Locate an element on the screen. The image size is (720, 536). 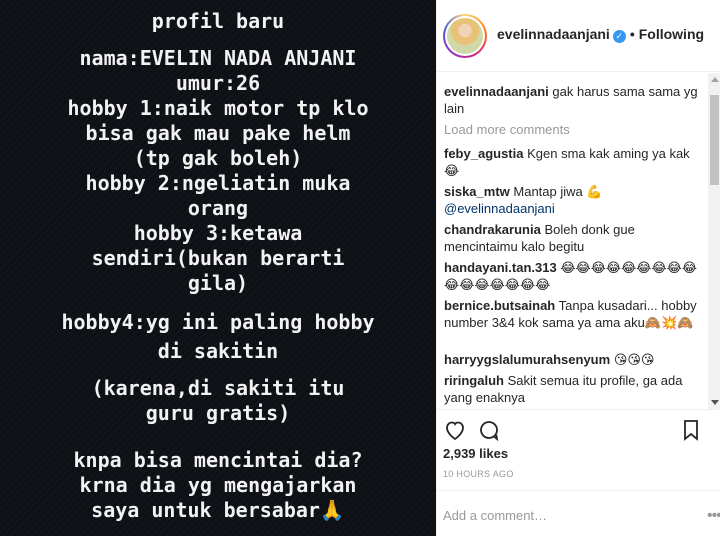
comment-username: evelinnadaanjani is located at coordinates (496, 91).